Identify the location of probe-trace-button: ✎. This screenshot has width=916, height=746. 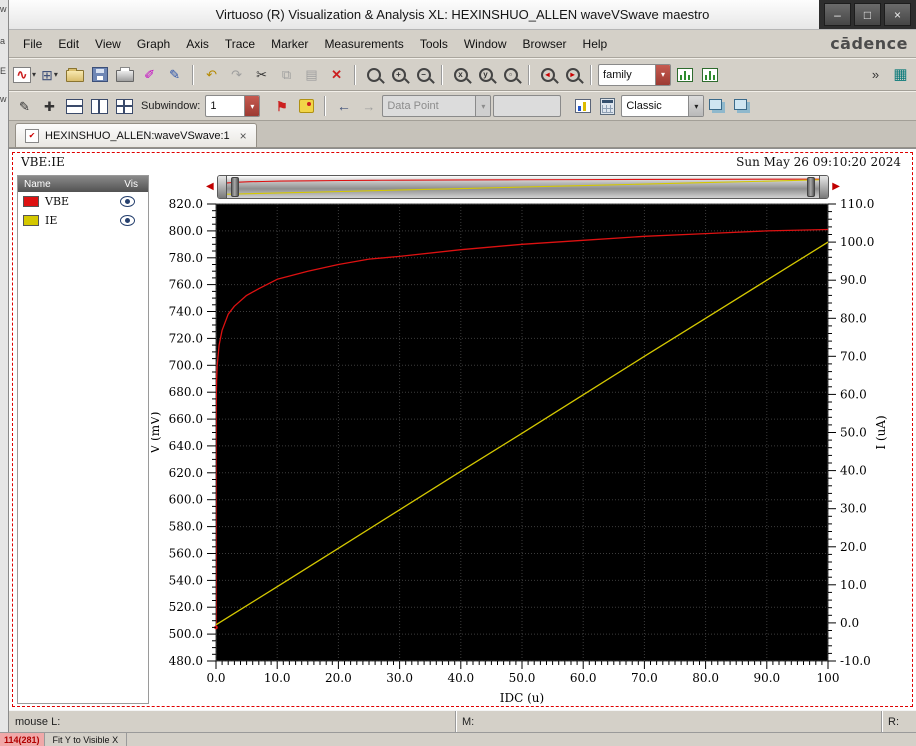
(24, 106).